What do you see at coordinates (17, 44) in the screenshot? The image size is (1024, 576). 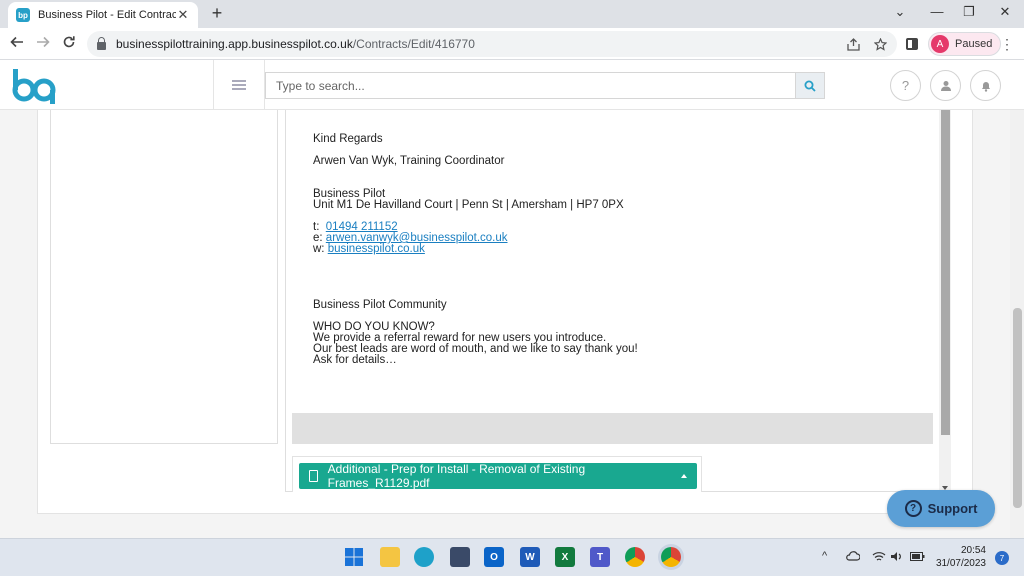 I see `back-arrow-icon` at bounding box center [17, 44].